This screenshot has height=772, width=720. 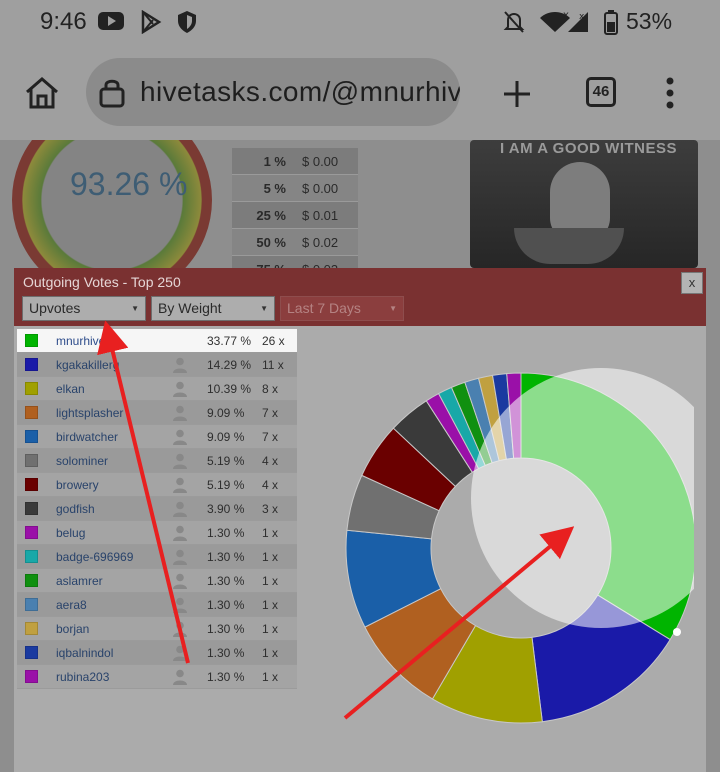 I want to click on voter-name-link: elkan, so click(x=111, y=389).